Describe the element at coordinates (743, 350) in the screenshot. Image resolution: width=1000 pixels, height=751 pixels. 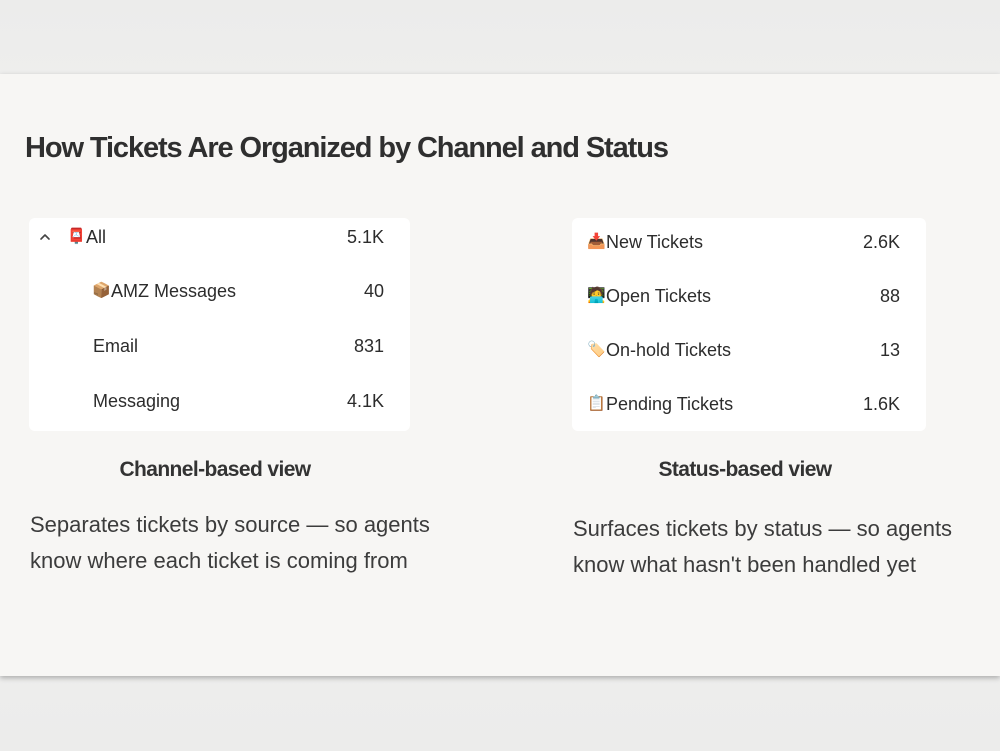
I see `status-item-on-hold-tickets: 🏷️ On-hold Tickets 13` at that location.